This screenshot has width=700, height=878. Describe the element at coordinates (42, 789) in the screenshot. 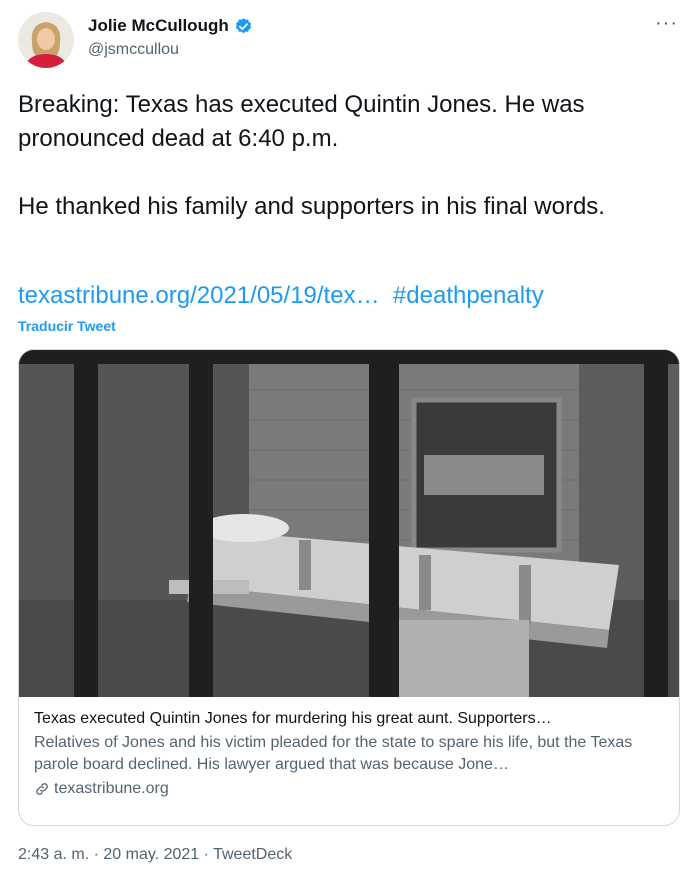

I see `link-icon` at that location.